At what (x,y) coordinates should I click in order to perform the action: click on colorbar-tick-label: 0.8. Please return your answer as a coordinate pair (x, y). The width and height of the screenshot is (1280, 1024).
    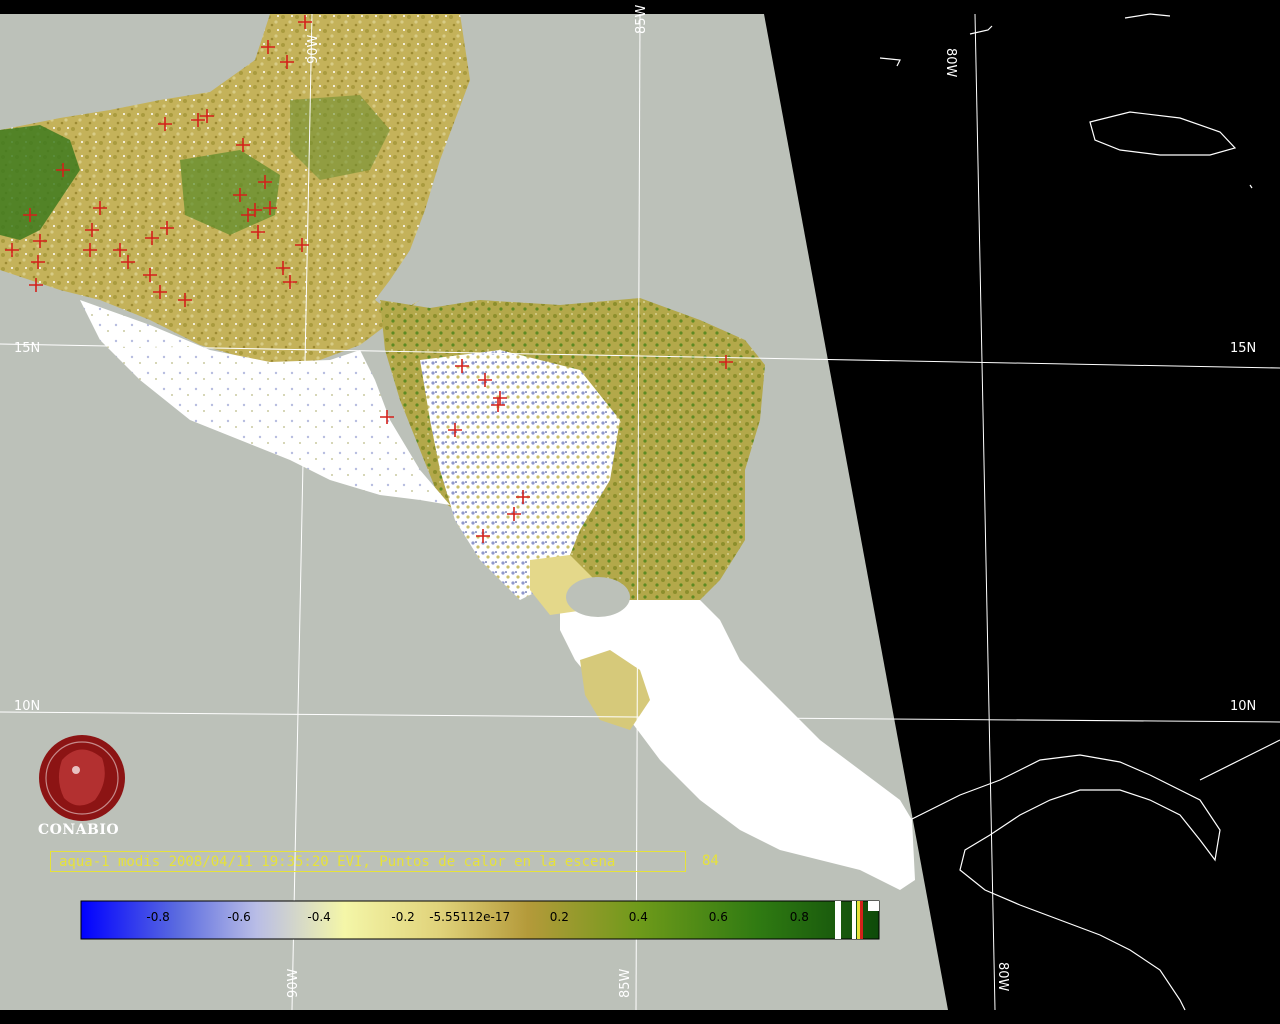
    Looking at the image, I should click on (799, 917).